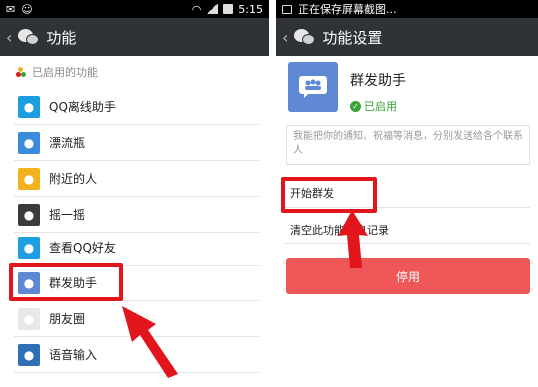 The image size is (538, 387). What do you see at coordinates (65, 72) in the screenshot?
I see `section-label: 已启用的功能` at bounding box center [65, 72].